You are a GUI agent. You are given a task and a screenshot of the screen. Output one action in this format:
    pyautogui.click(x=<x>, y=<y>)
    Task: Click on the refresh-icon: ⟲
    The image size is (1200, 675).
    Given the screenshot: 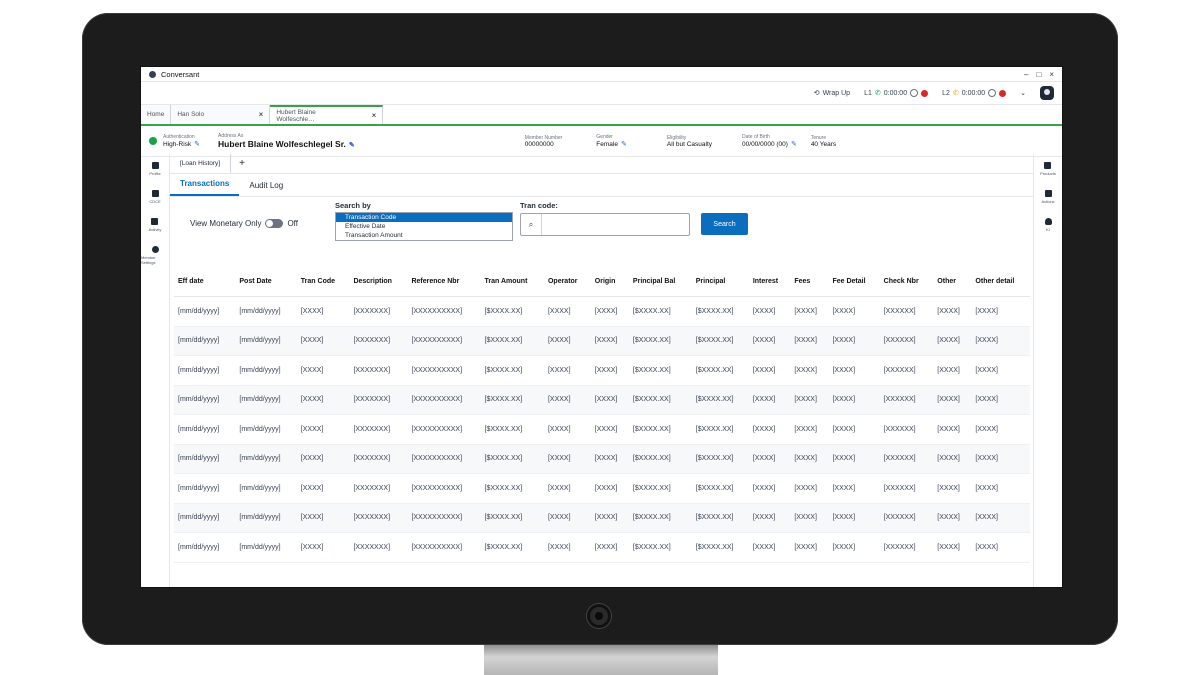 What is the action you would take?
    pyautogui.click(x=816, y=93)
    